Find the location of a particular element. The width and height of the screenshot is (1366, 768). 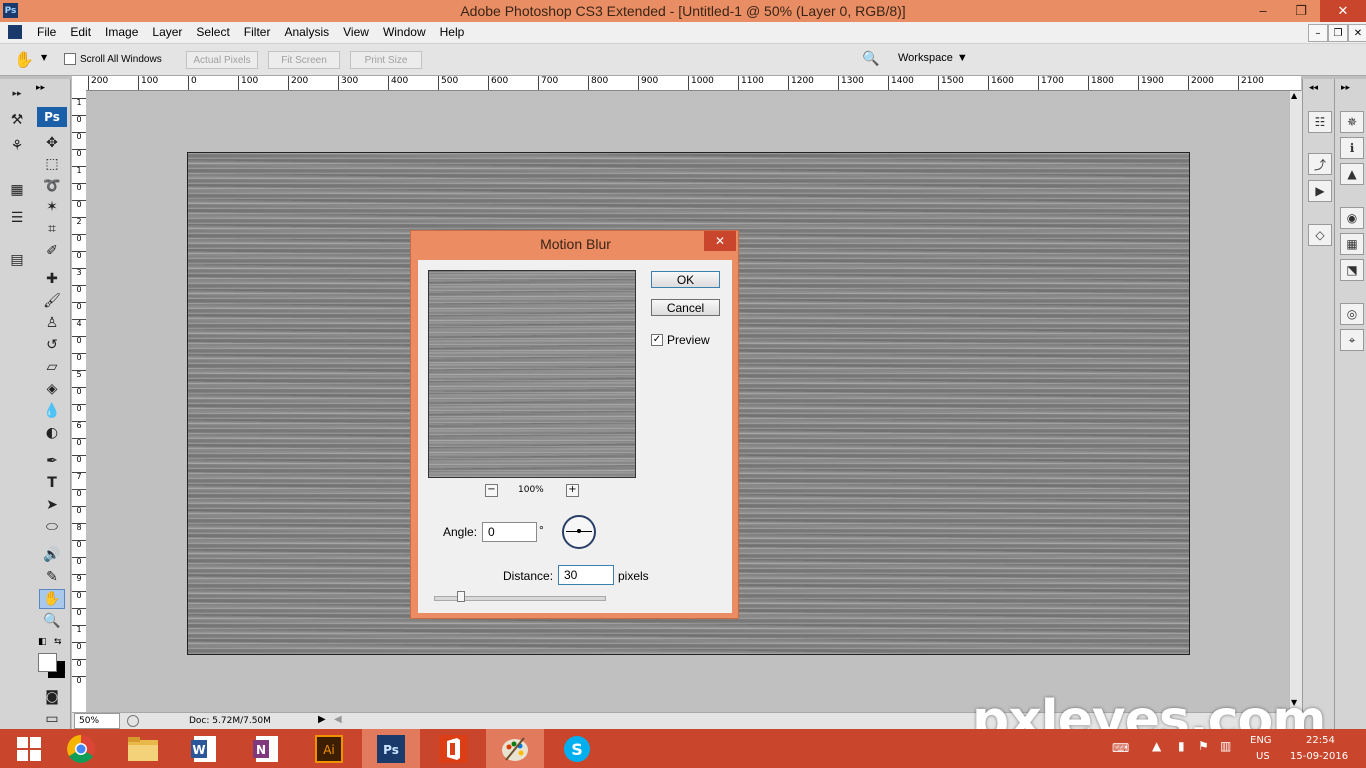

taskbar-paint is located at coordinates (515, 748).